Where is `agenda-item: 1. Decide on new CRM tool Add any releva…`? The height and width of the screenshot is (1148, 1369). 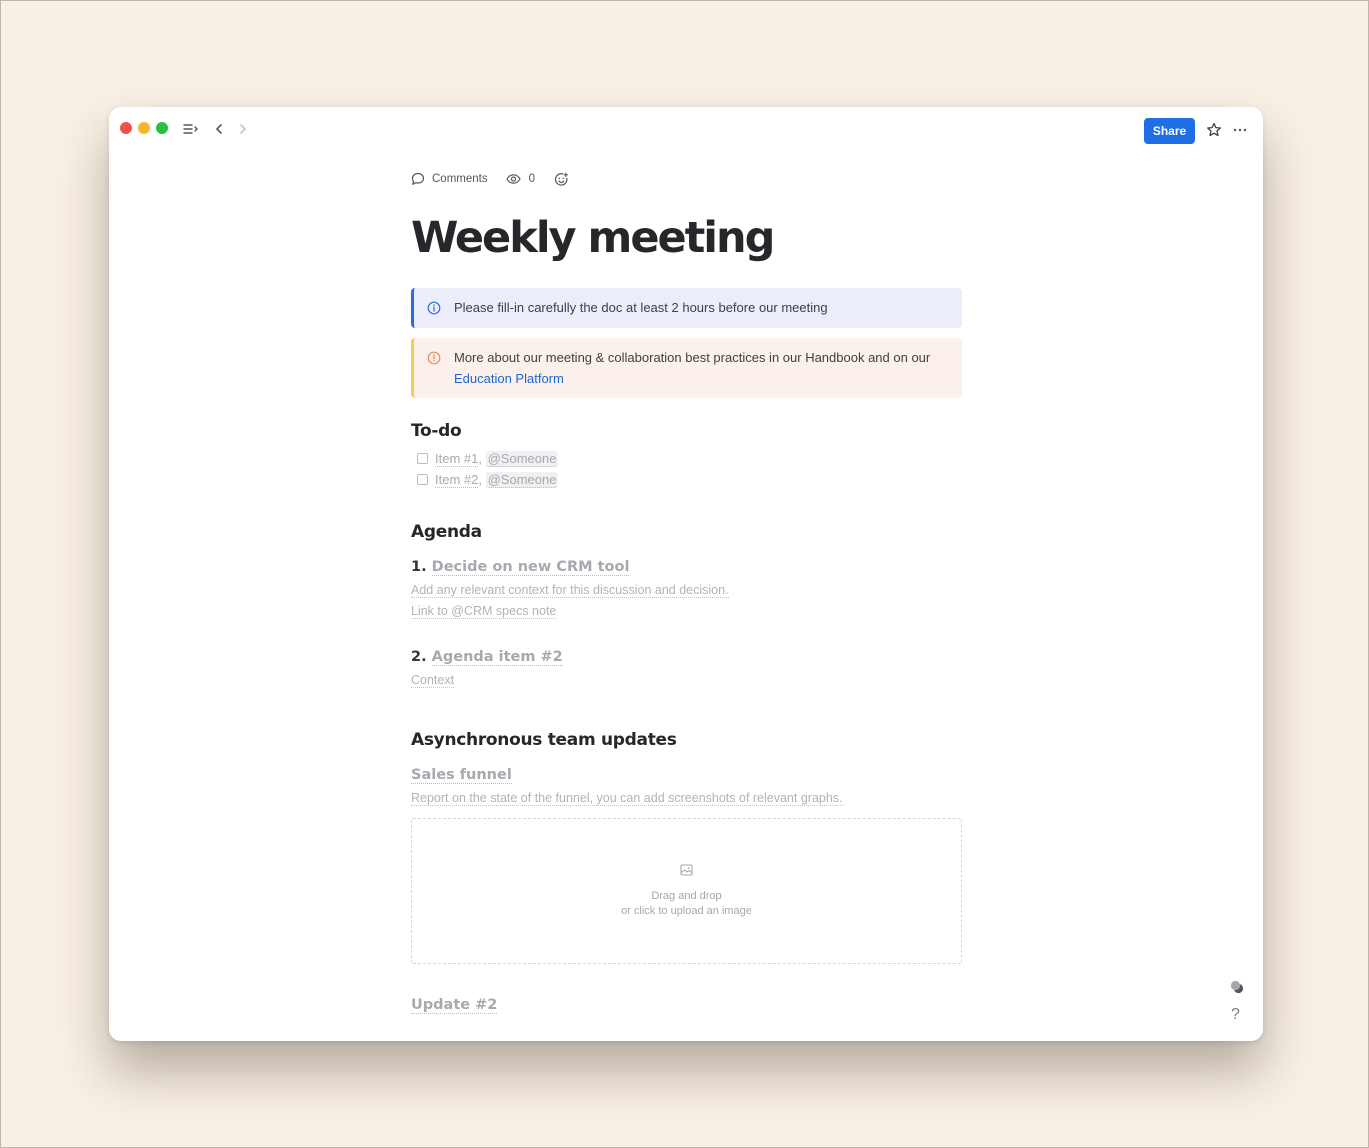 agenda-item: 1. Decide on new CRM tool Add any releva… is located at coordinates (686, 588).